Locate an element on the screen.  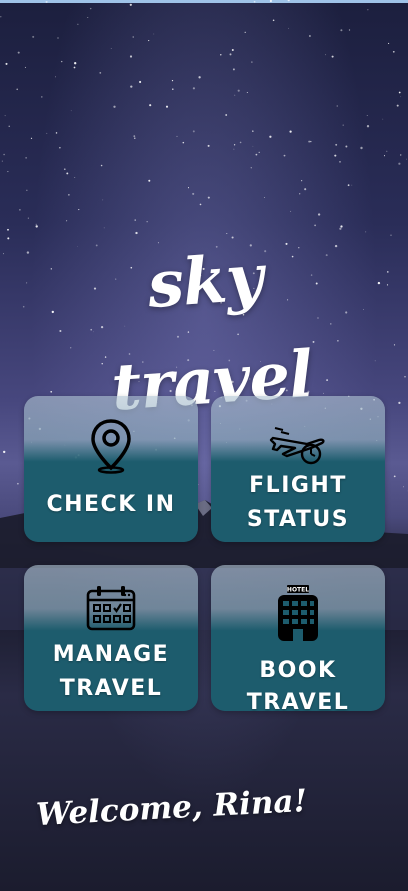
book-travel-label: BOOK TRAVEL is located at coordinates (298, 684).